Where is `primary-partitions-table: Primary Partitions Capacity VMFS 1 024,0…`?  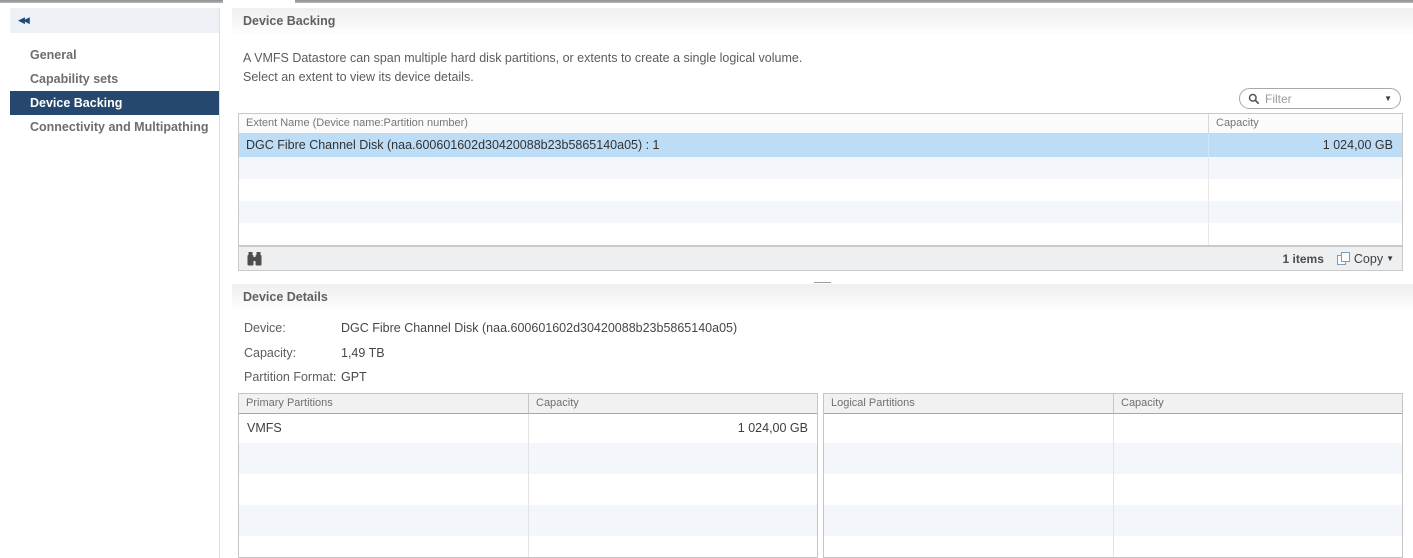
primary-partitions-table: Primary Partitions Capacity VMFS 1 024,0… is located at coordinates (528, 475).